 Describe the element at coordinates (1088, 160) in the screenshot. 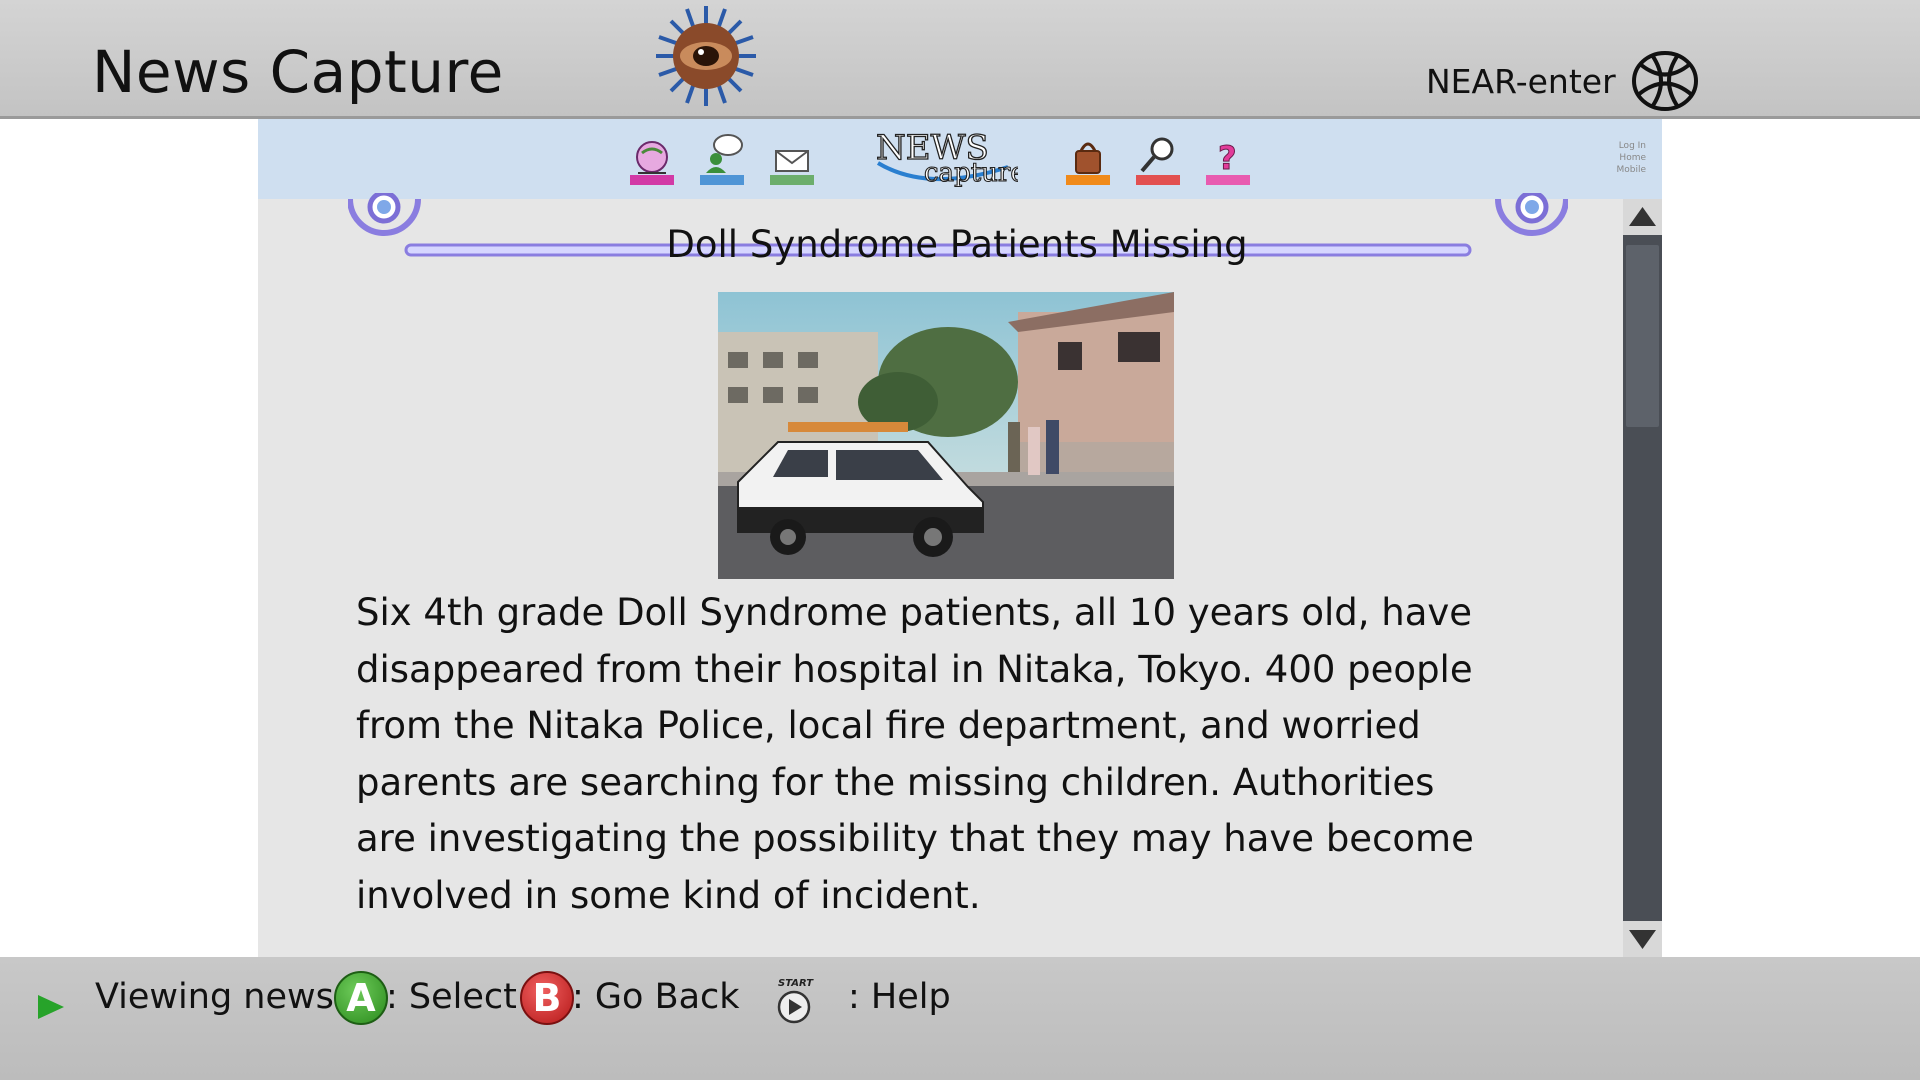

I see `shopping-bag-icon` at that location.